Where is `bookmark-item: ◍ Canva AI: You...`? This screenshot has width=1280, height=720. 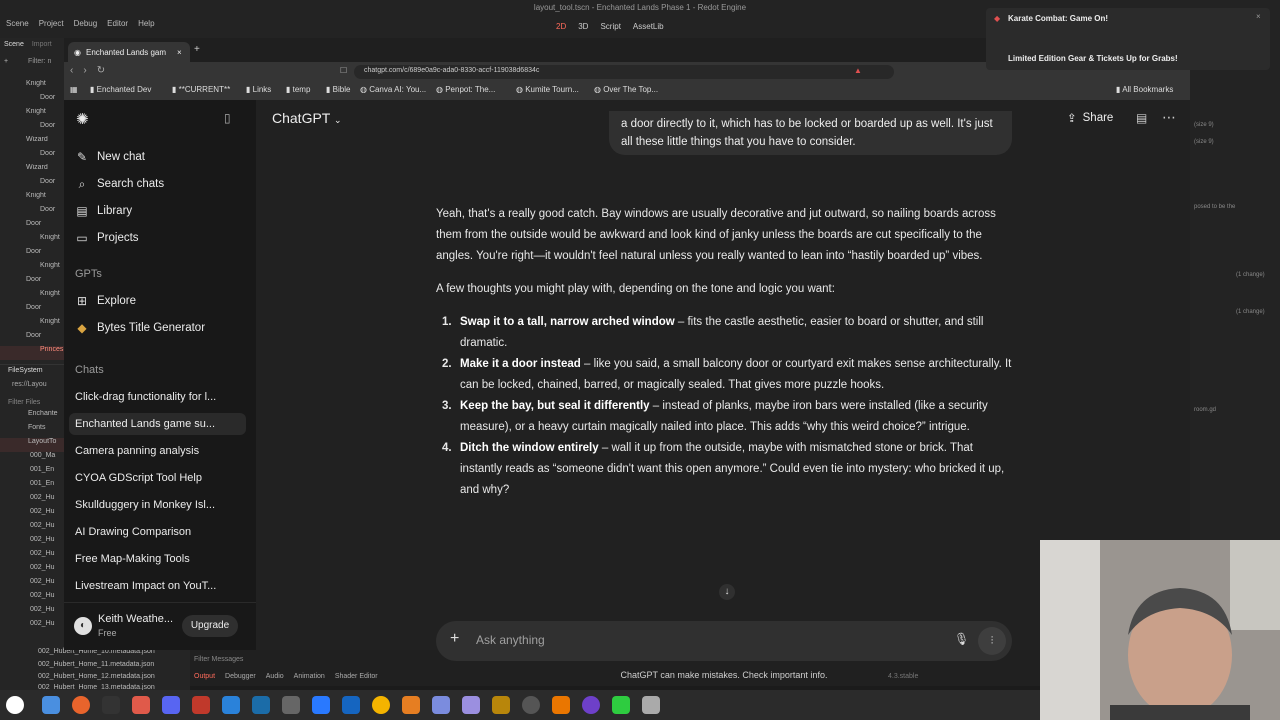
bookmark-item: ◍ Canva AI: You... is located at coordinates (393, 89).